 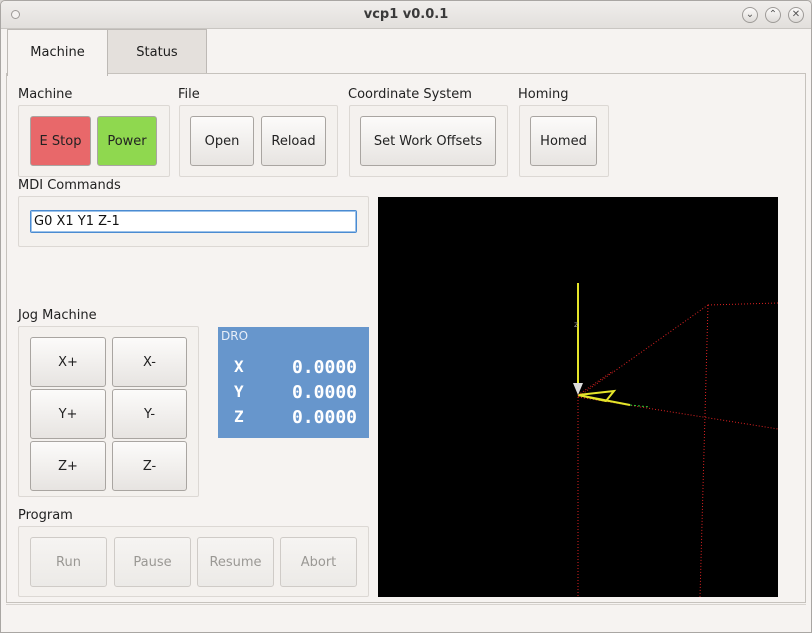 I want to click on jog-x-minus-button: X-, so click(x=149, y=362).